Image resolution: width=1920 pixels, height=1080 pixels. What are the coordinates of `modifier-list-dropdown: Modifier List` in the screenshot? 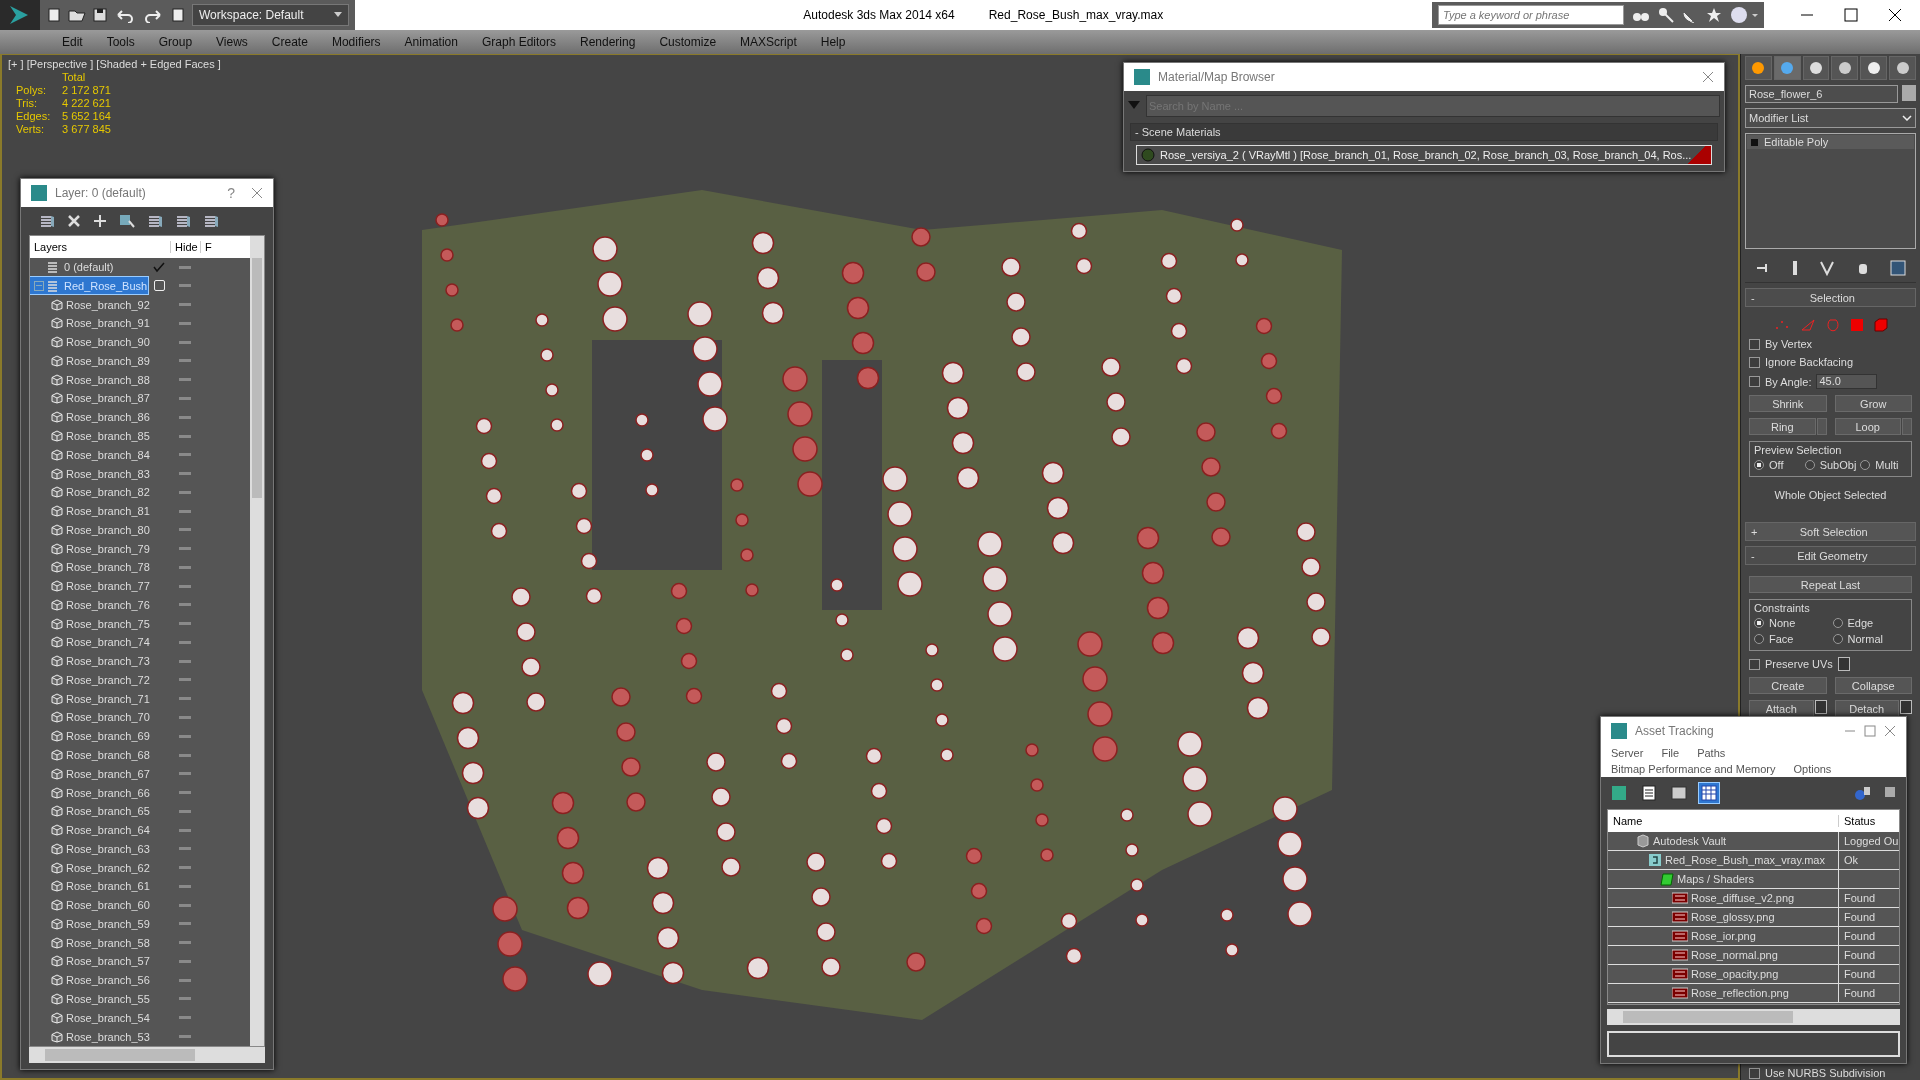 It's located at (1830, 118).